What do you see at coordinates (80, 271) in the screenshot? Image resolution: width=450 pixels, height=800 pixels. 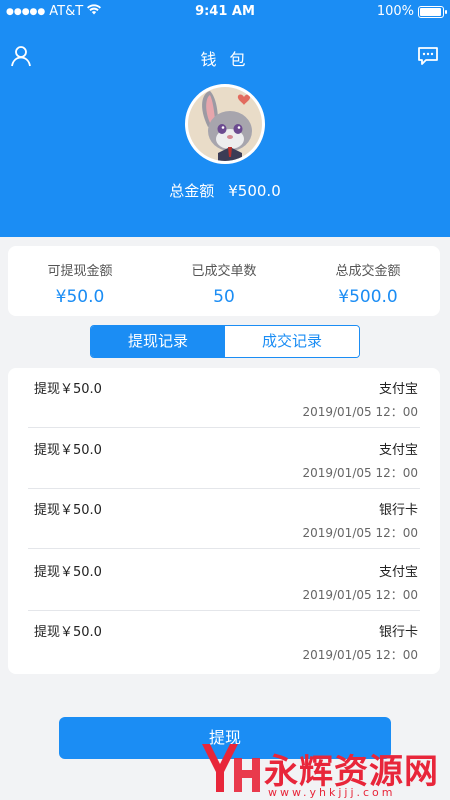 I see `stat-label: 可提现金额` at bounding box center [80, 271].